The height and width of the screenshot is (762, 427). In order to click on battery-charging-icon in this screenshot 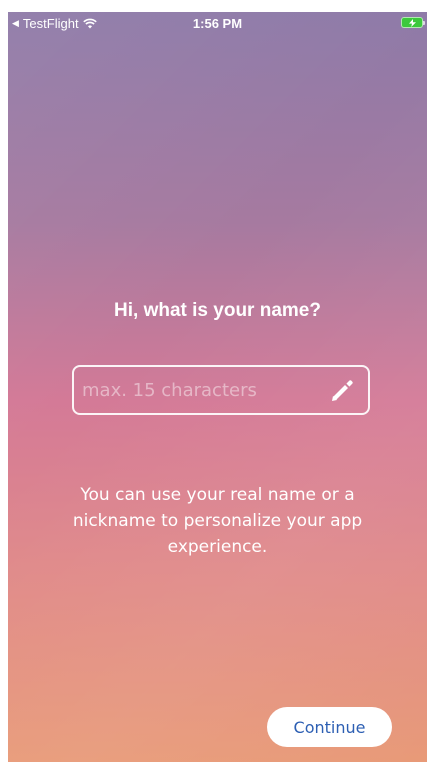, I will do `click(413, 22)`.